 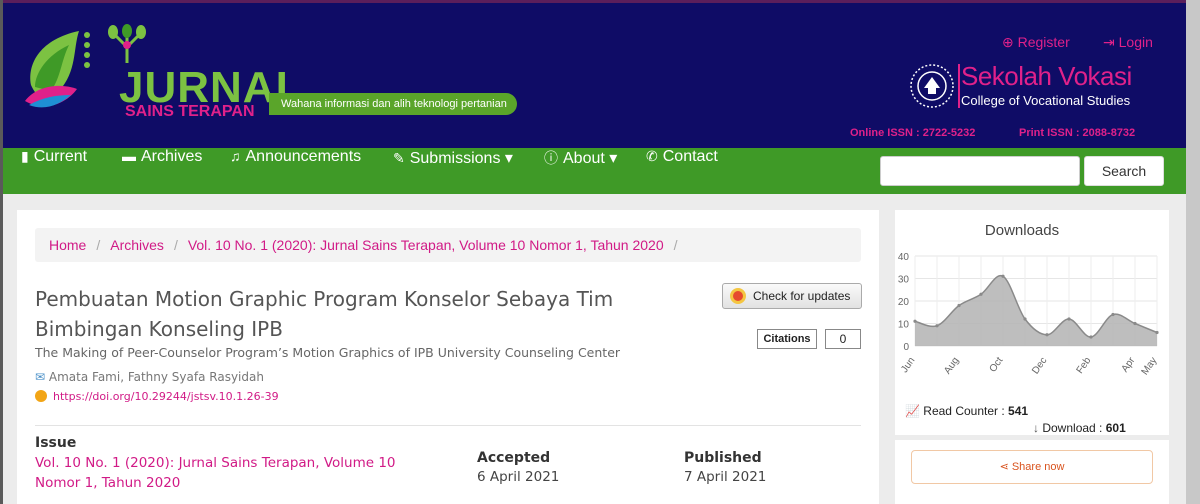 I want to click on y-tick-label: 0, so click(x=906, y=347).